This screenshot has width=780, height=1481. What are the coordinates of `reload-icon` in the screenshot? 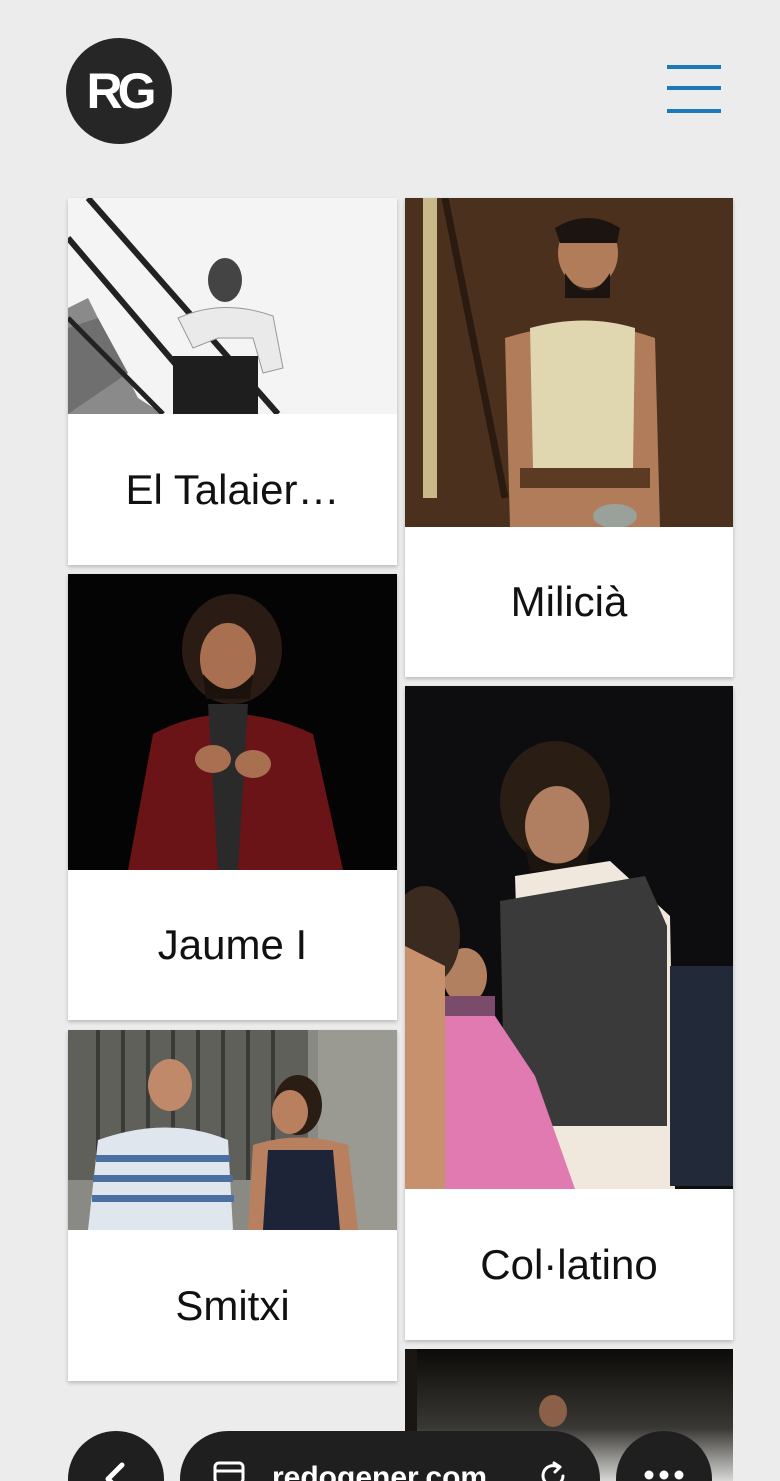 It's located at (553, 1470).